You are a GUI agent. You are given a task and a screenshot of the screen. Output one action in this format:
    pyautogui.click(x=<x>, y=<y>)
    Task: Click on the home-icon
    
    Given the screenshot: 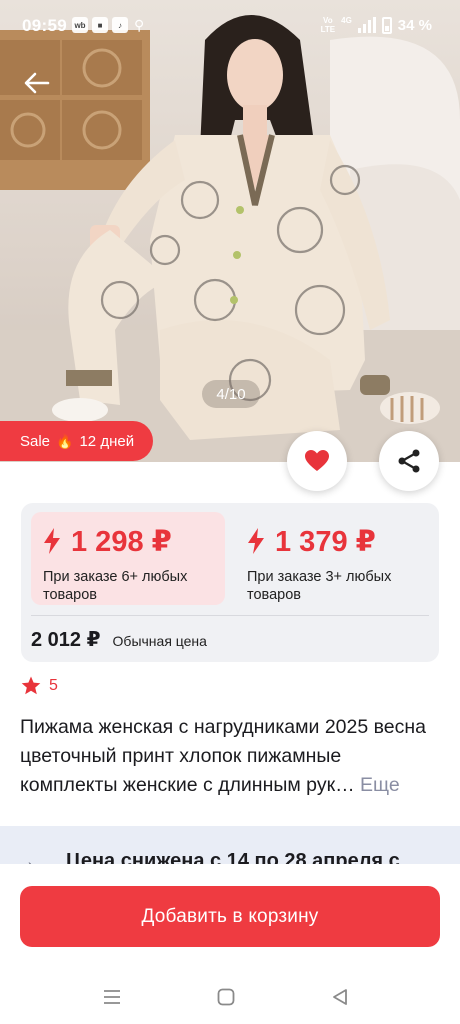 What is the action you would take?
    pyautogui.click(x=226, y=997)
    